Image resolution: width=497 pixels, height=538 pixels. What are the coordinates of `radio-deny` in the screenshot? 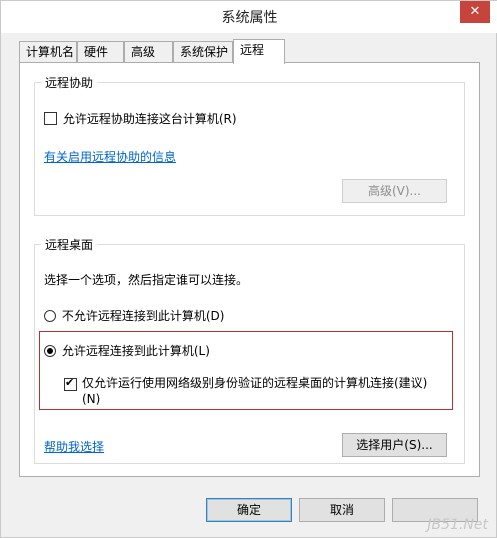 It's located at (50, 315).